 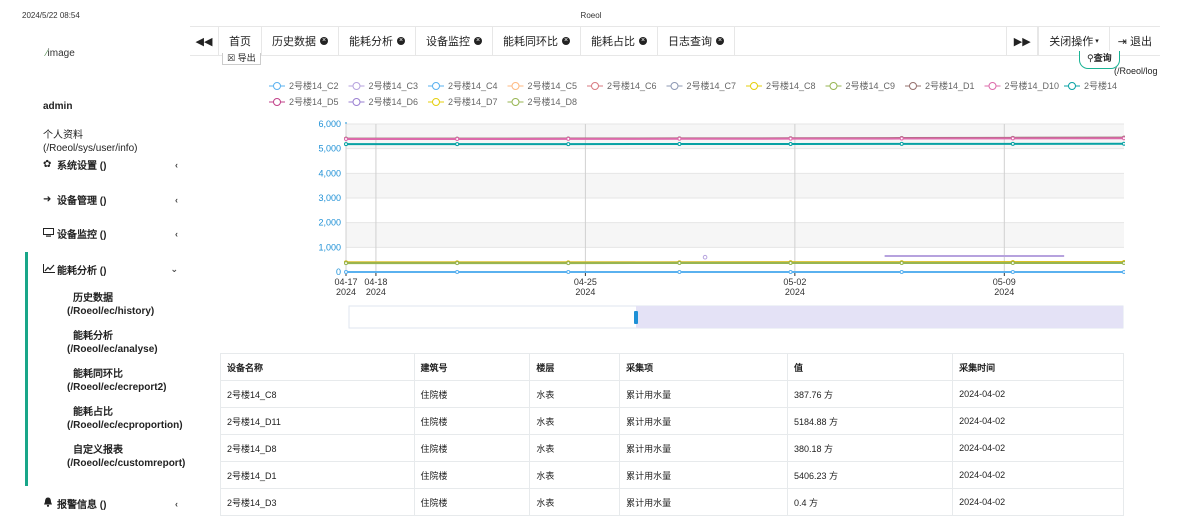 What do you see at coordinates (870, 367) in the screenshot?
I see `col-value: 值` at bounding box center [870, 367].